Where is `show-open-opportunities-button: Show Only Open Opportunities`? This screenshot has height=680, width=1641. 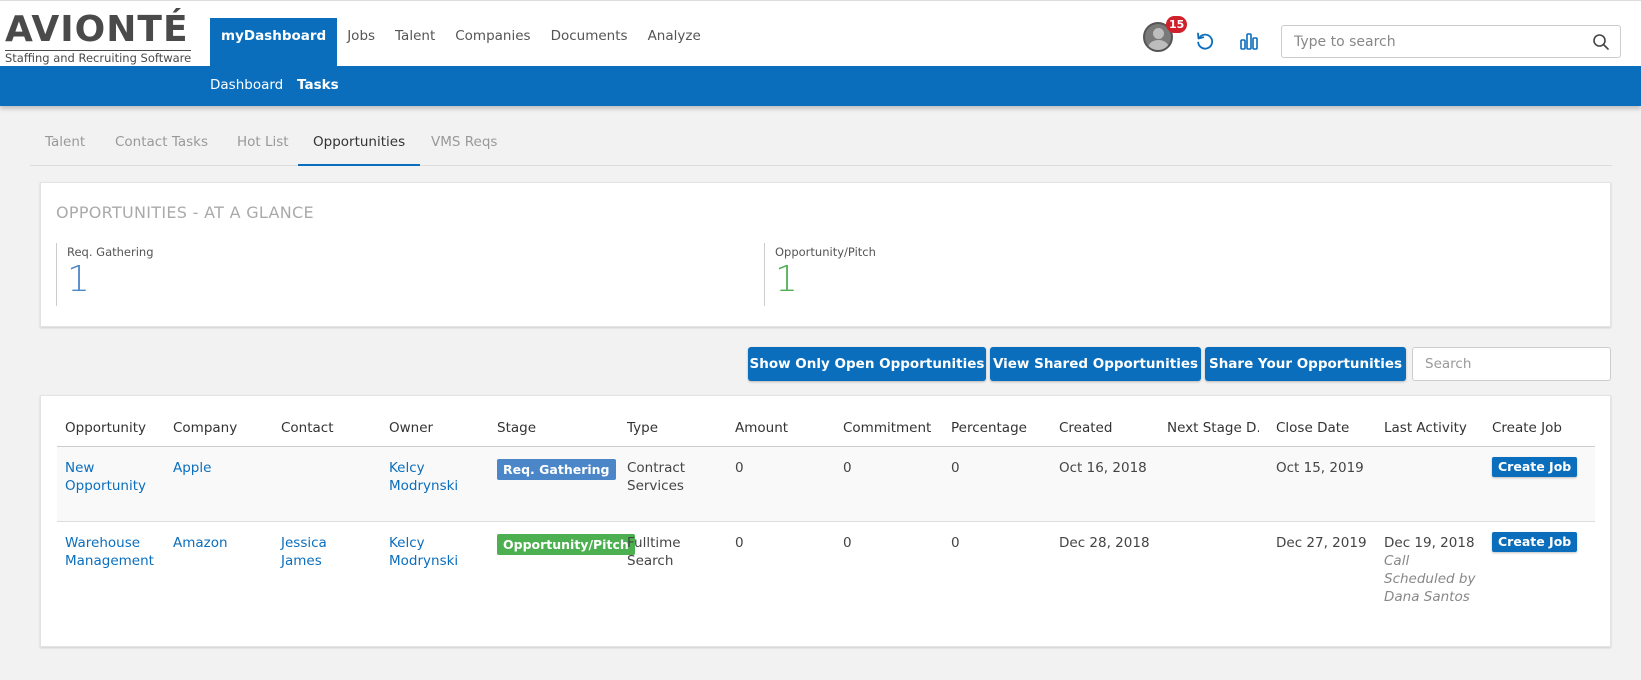
show-open-opportunities-button: Show Only Open Opportunities is located at coordinates (867, 364).